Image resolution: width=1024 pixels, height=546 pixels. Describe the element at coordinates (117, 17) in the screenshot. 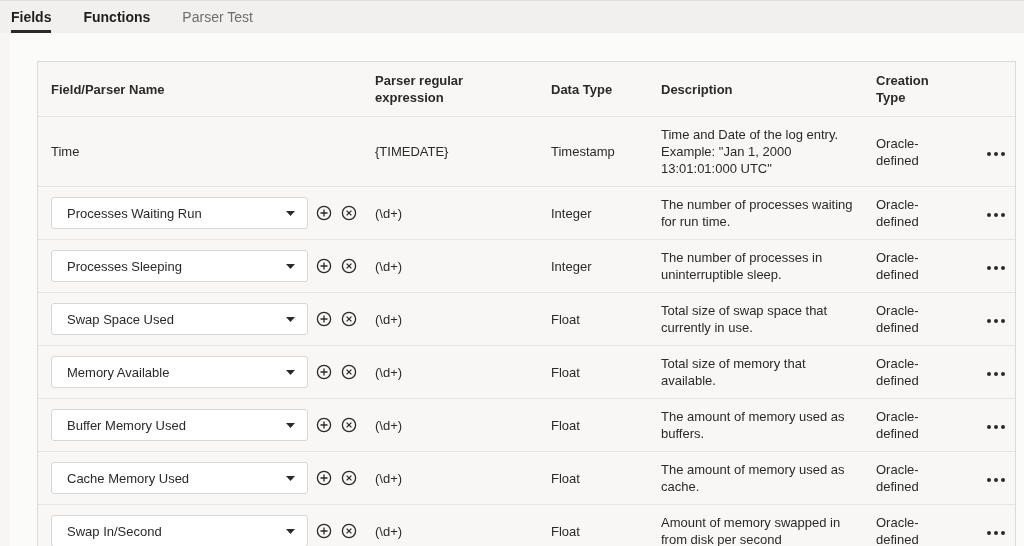

I see `tab: Functions` at that location.